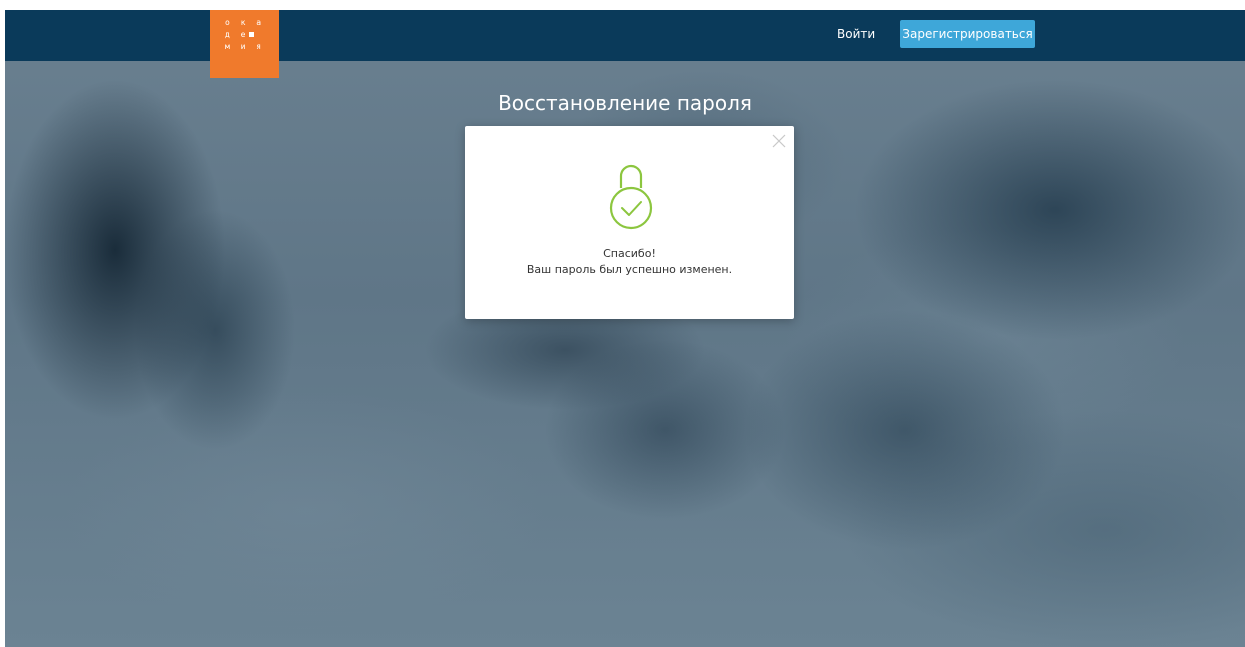 The width and height of the screenshot is (1245, 647). Describe the element at coordinates (779, 141) in the screenshot. I see `close-icon` at that location.